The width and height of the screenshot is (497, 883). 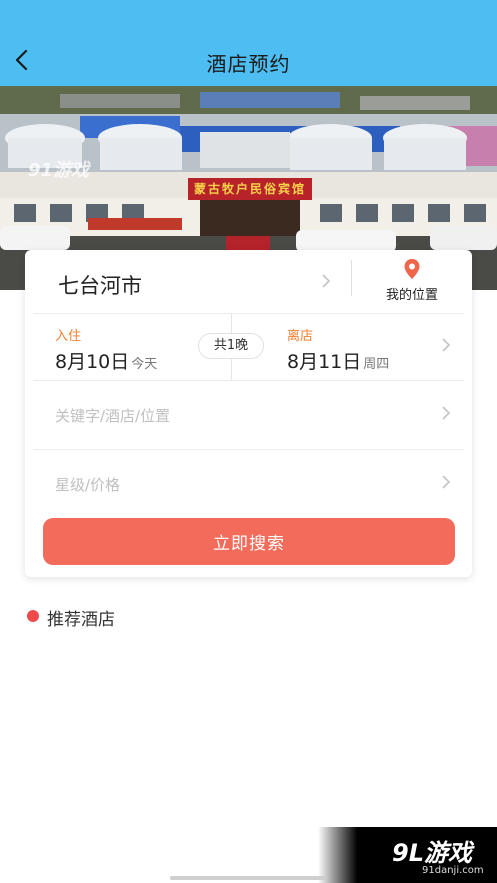 I want to click on watermark-badge: 9L游戏 91danji.com, so click(x=407, y=855).